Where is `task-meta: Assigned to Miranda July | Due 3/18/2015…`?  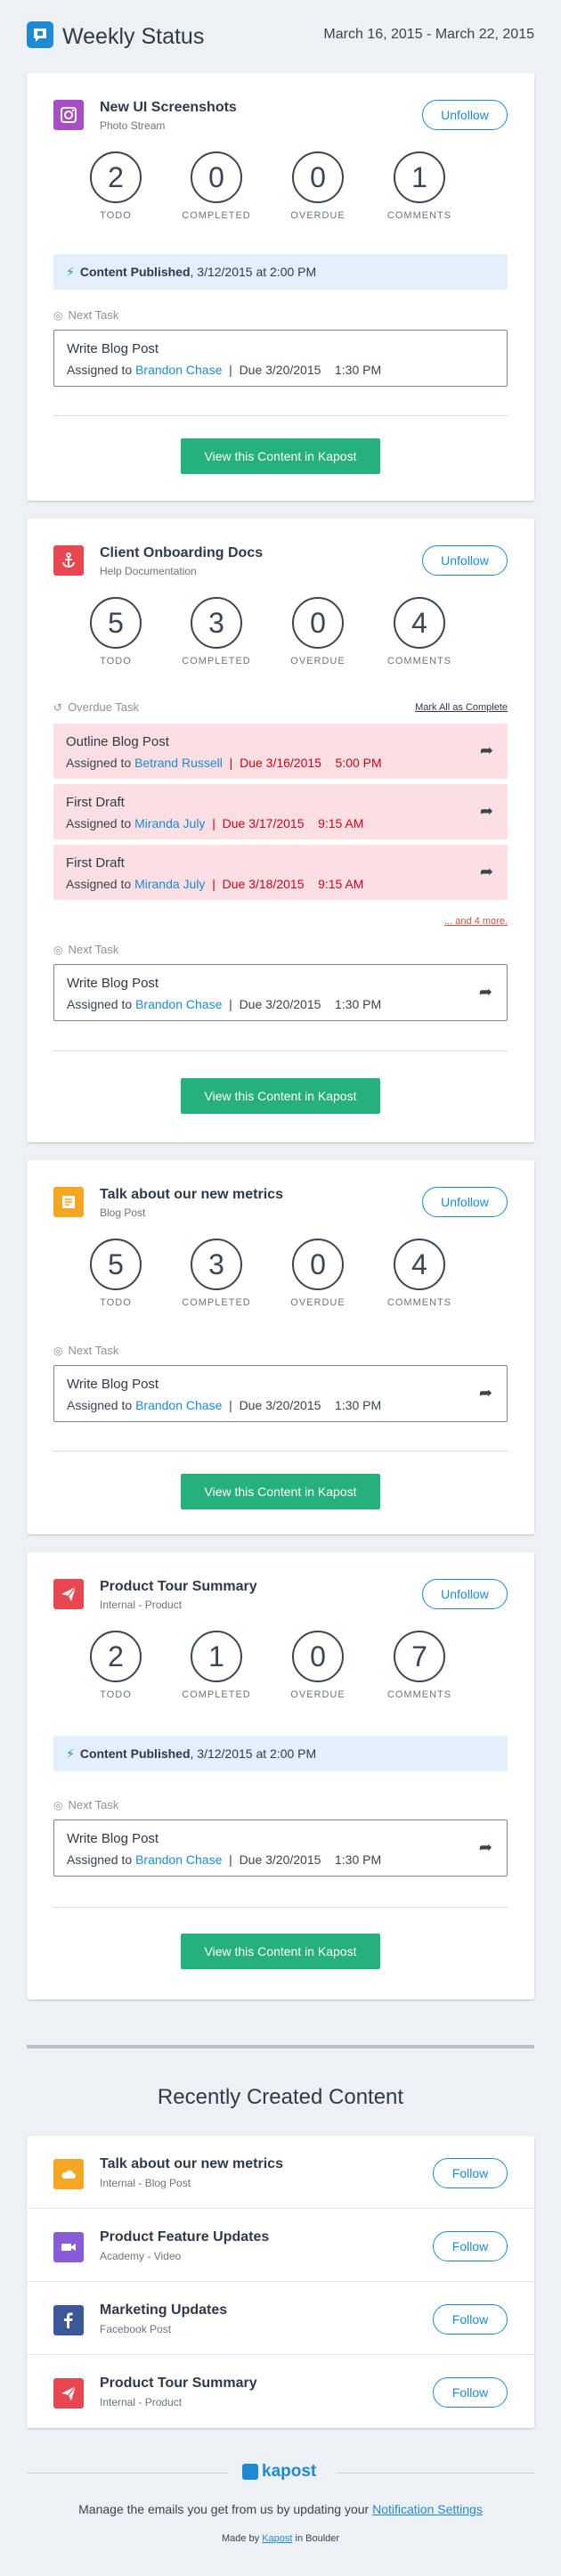 task-meta: Assigned to Miranda July | Due 3/18/2015… is located at coordinates (214, 884).